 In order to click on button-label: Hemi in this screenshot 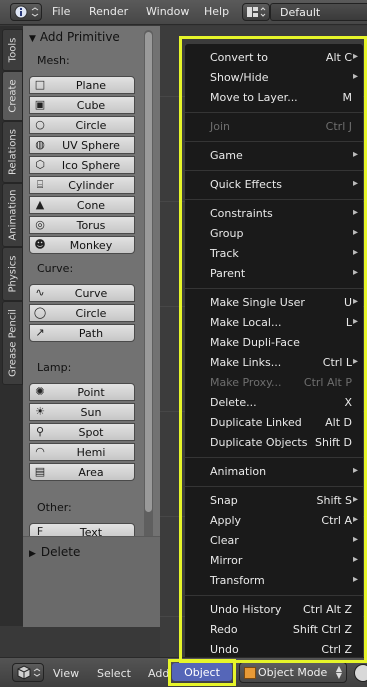, I will do `click(91, 452)`.